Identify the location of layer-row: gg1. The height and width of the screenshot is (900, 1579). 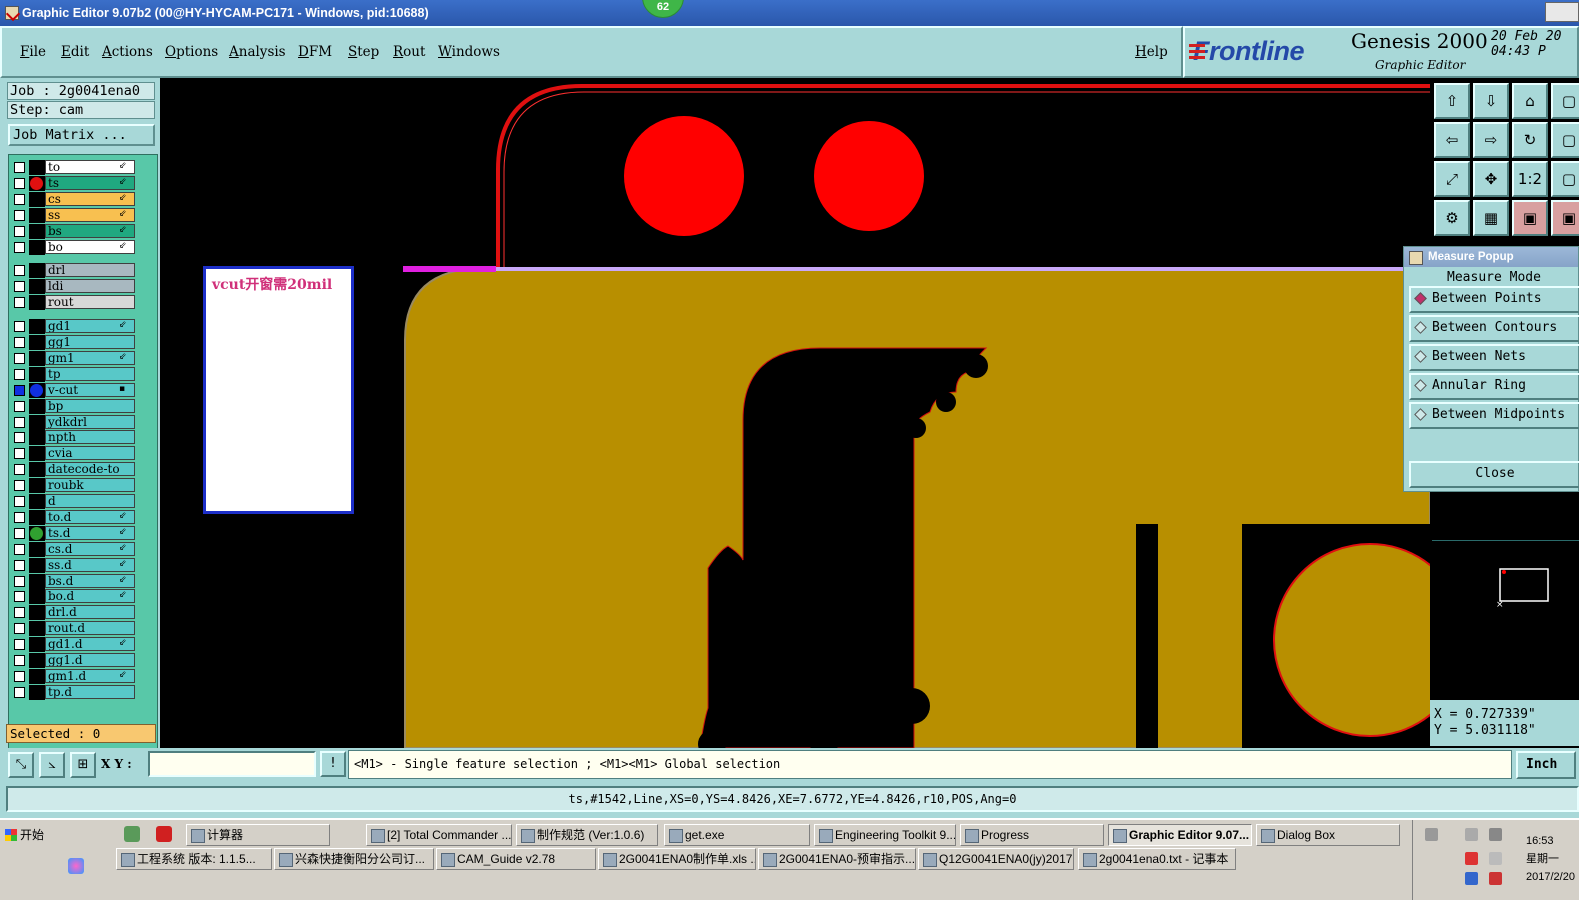
(72, 342).